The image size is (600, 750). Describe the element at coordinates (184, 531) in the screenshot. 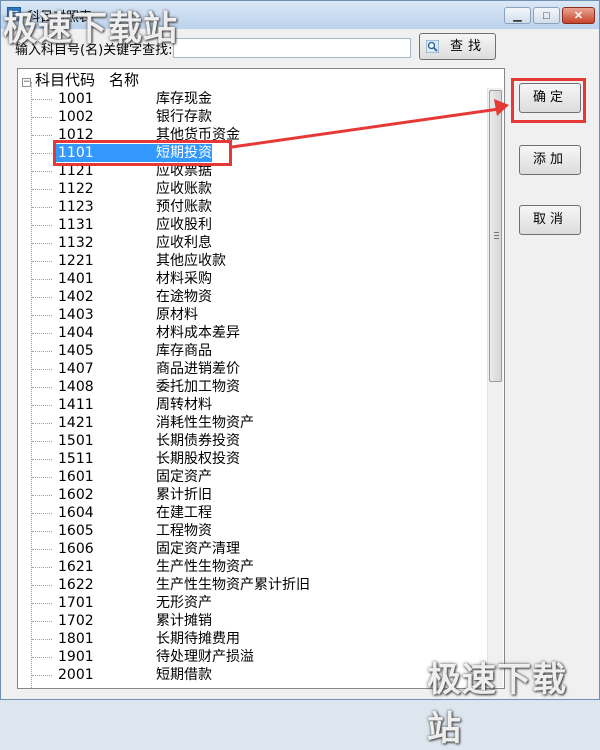

I see `row-name: 工程物资` at that location.